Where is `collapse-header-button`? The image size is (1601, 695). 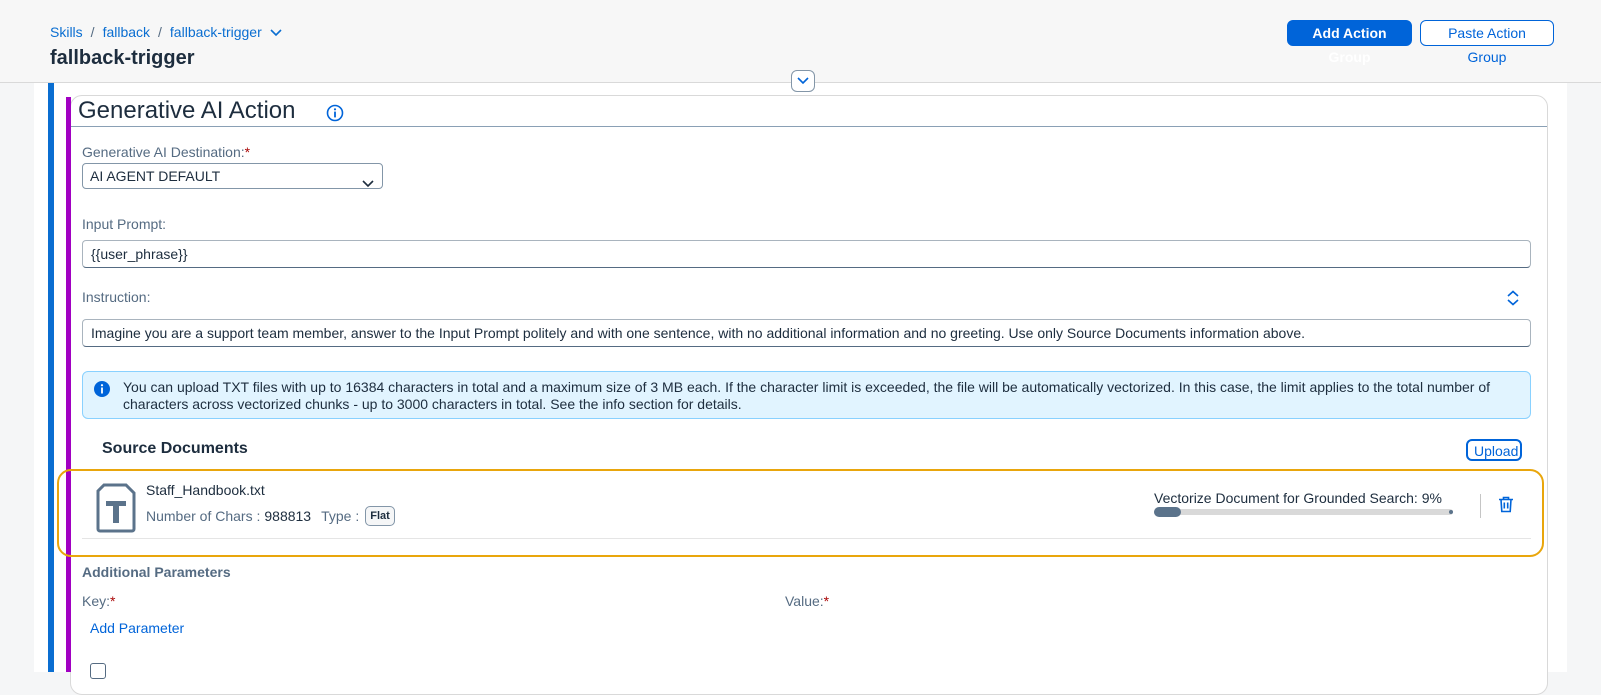
collapse-header-button is located at coordinates (803, 81).